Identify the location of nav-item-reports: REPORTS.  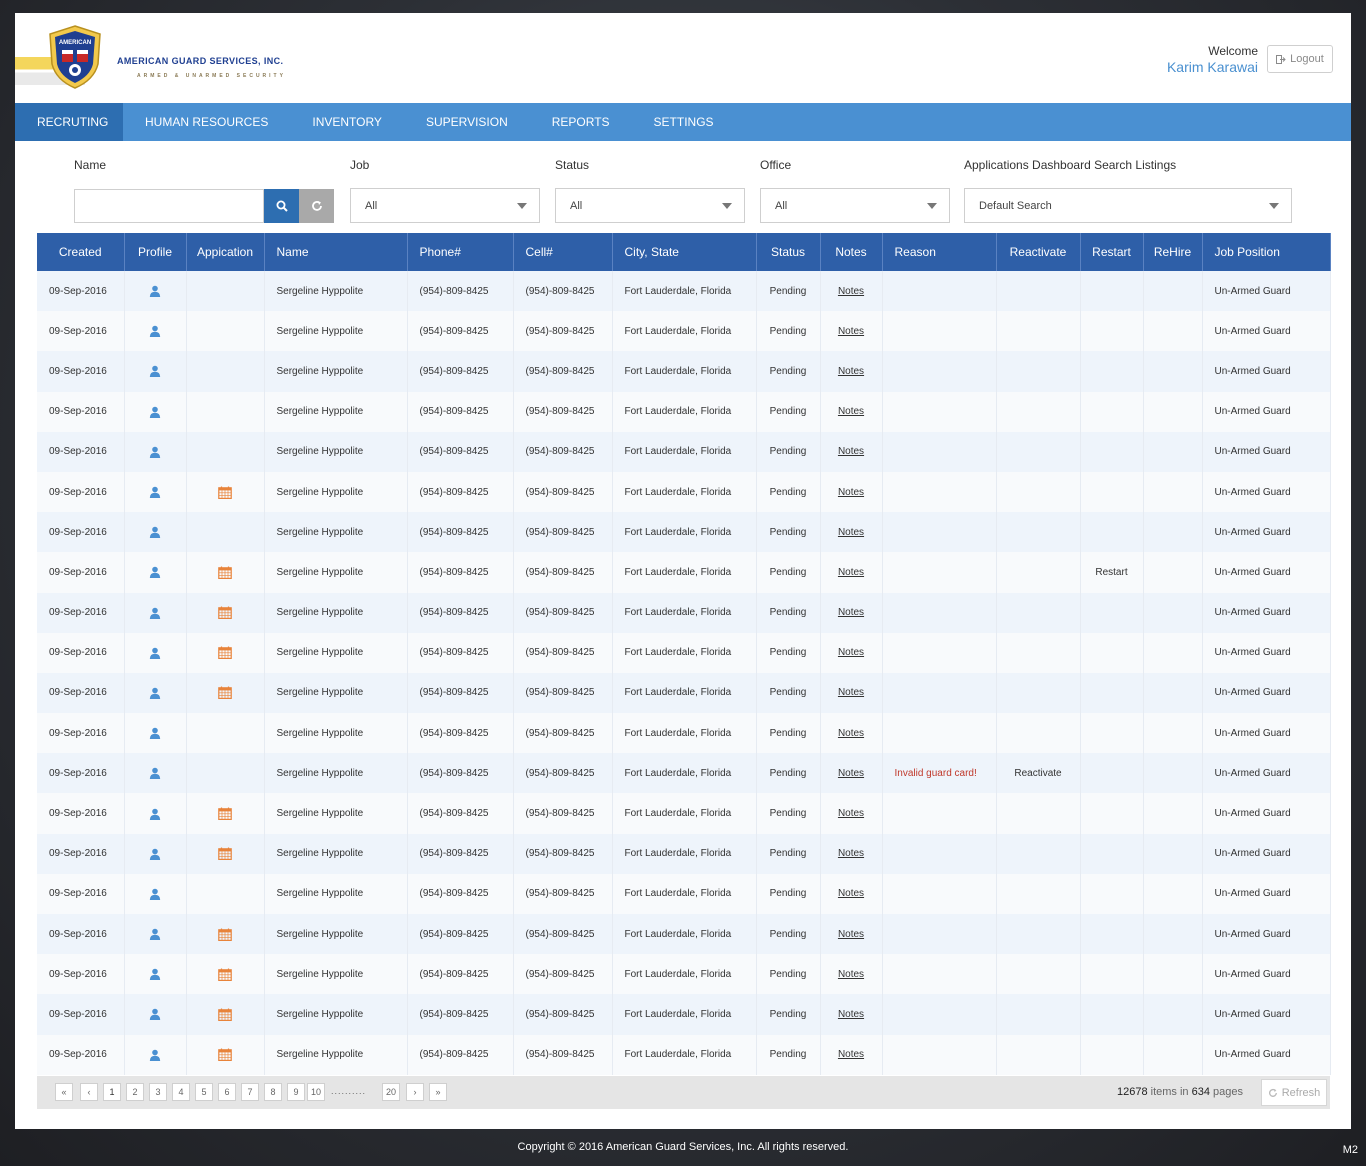
(581, 122).